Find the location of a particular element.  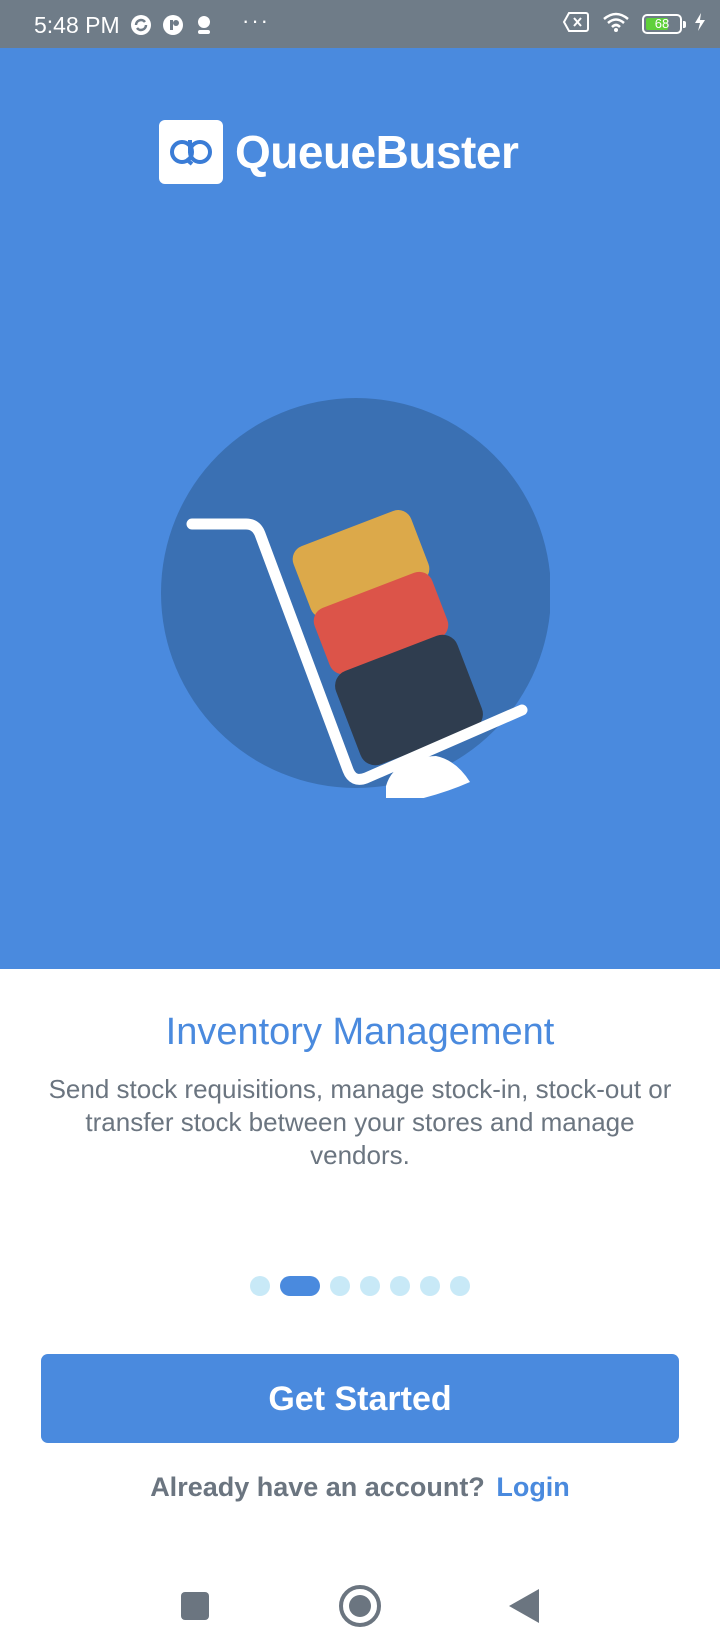

login-row: Already have an account? Login is located at coordinates (360, 1487).